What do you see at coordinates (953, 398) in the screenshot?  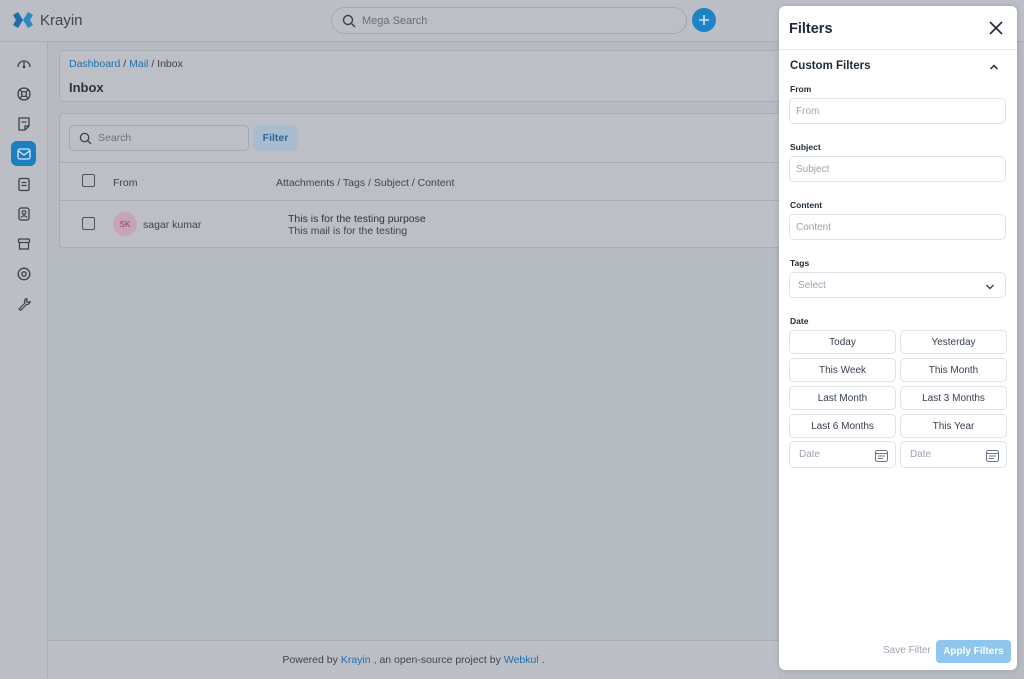 I see `date-preset-last-3-months: Last 3 Months` at bounding box center [953, 398].